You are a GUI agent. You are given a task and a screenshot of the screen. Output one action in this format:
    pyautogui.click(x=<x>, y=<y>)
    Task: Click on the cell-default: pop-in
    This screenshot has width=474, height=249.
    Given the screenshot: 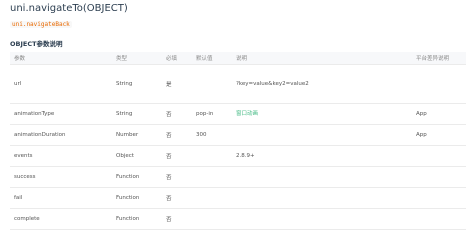 What is the action you would take?
    pyautogui.click(x=212, y=114)
    